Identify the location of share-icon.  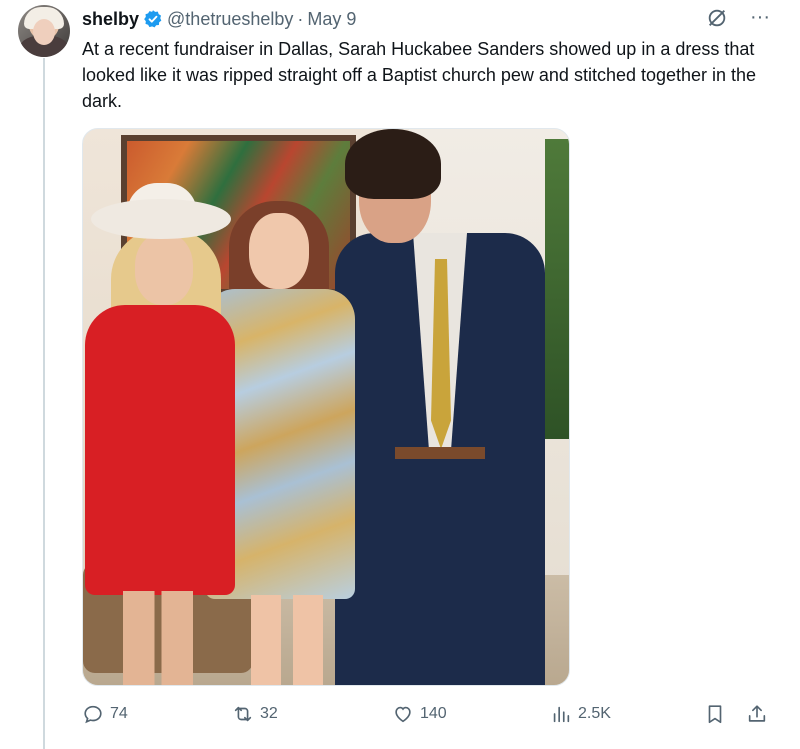
(757, 713).